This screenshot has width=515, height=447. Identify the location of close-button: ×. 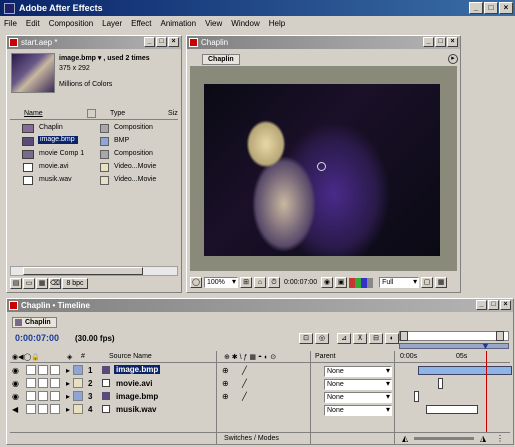
(506, 8).